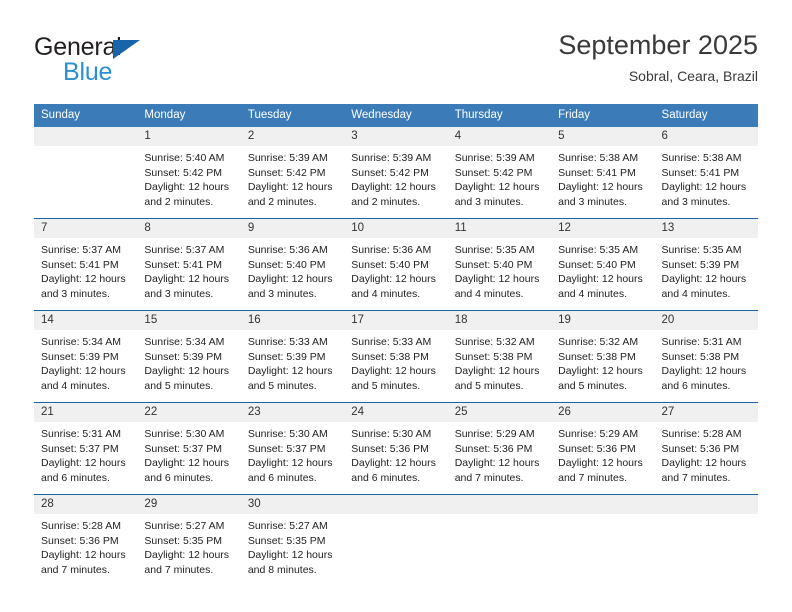  I want to click on weekday-header-tuesday: Tuesday, so click(269, 115).